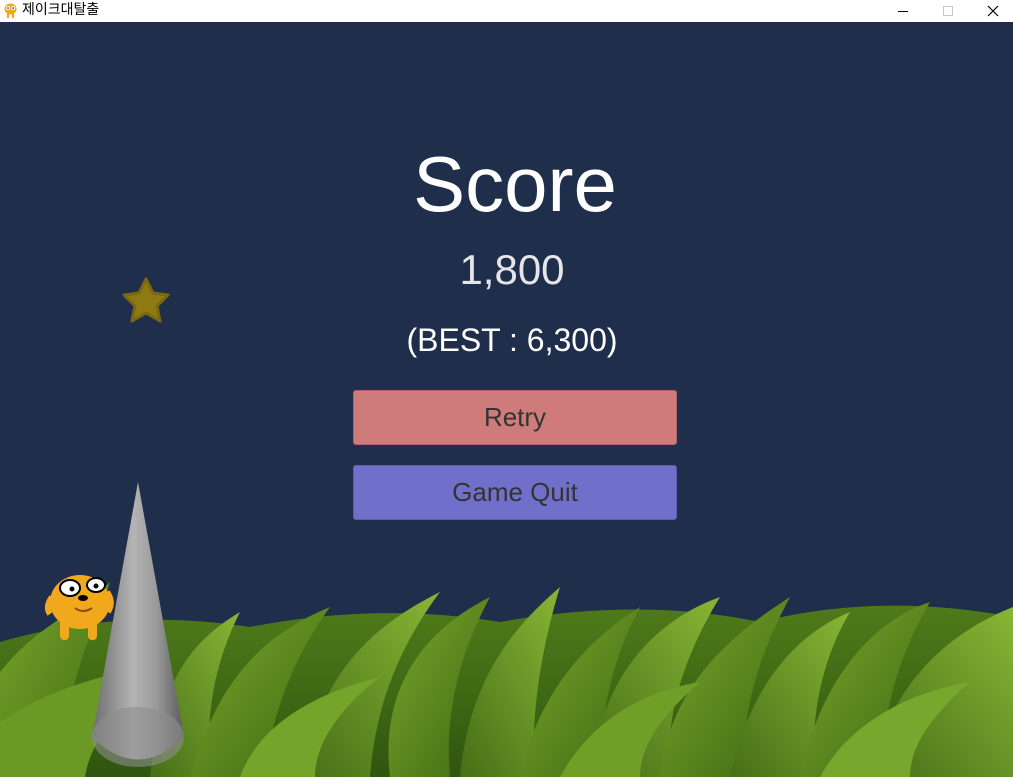  I want to click on best-prefix: (BEST :, so click(466, 340).